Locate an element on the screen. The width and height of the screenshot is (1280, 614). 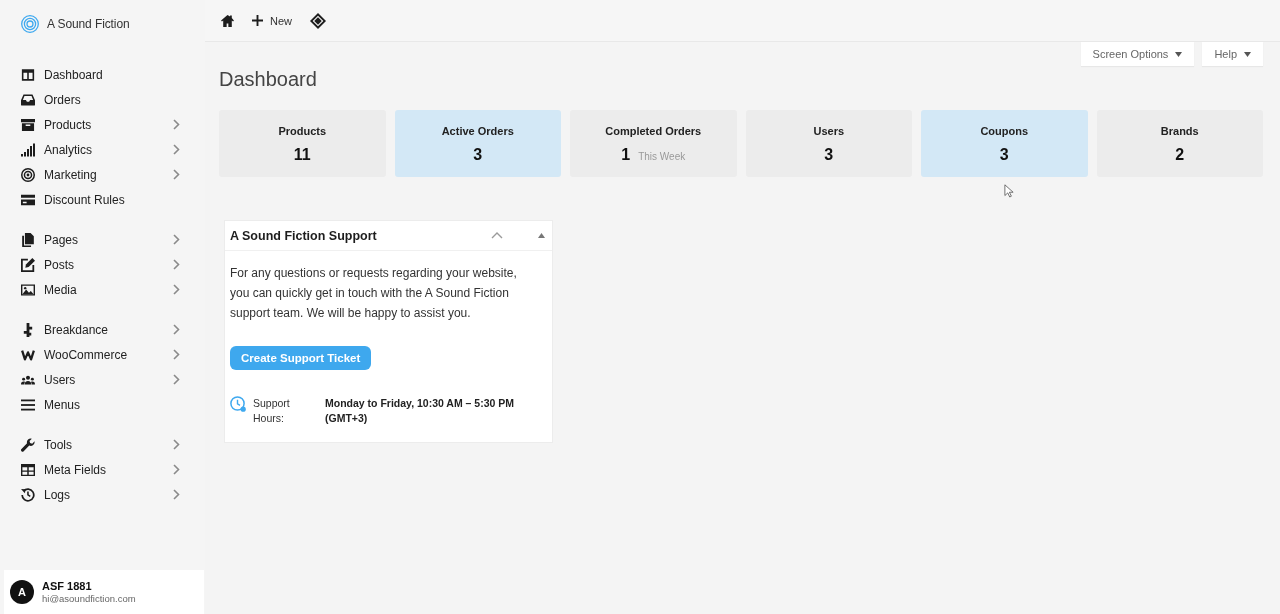
signal-bars-icon is located at coordinates (28, 149).